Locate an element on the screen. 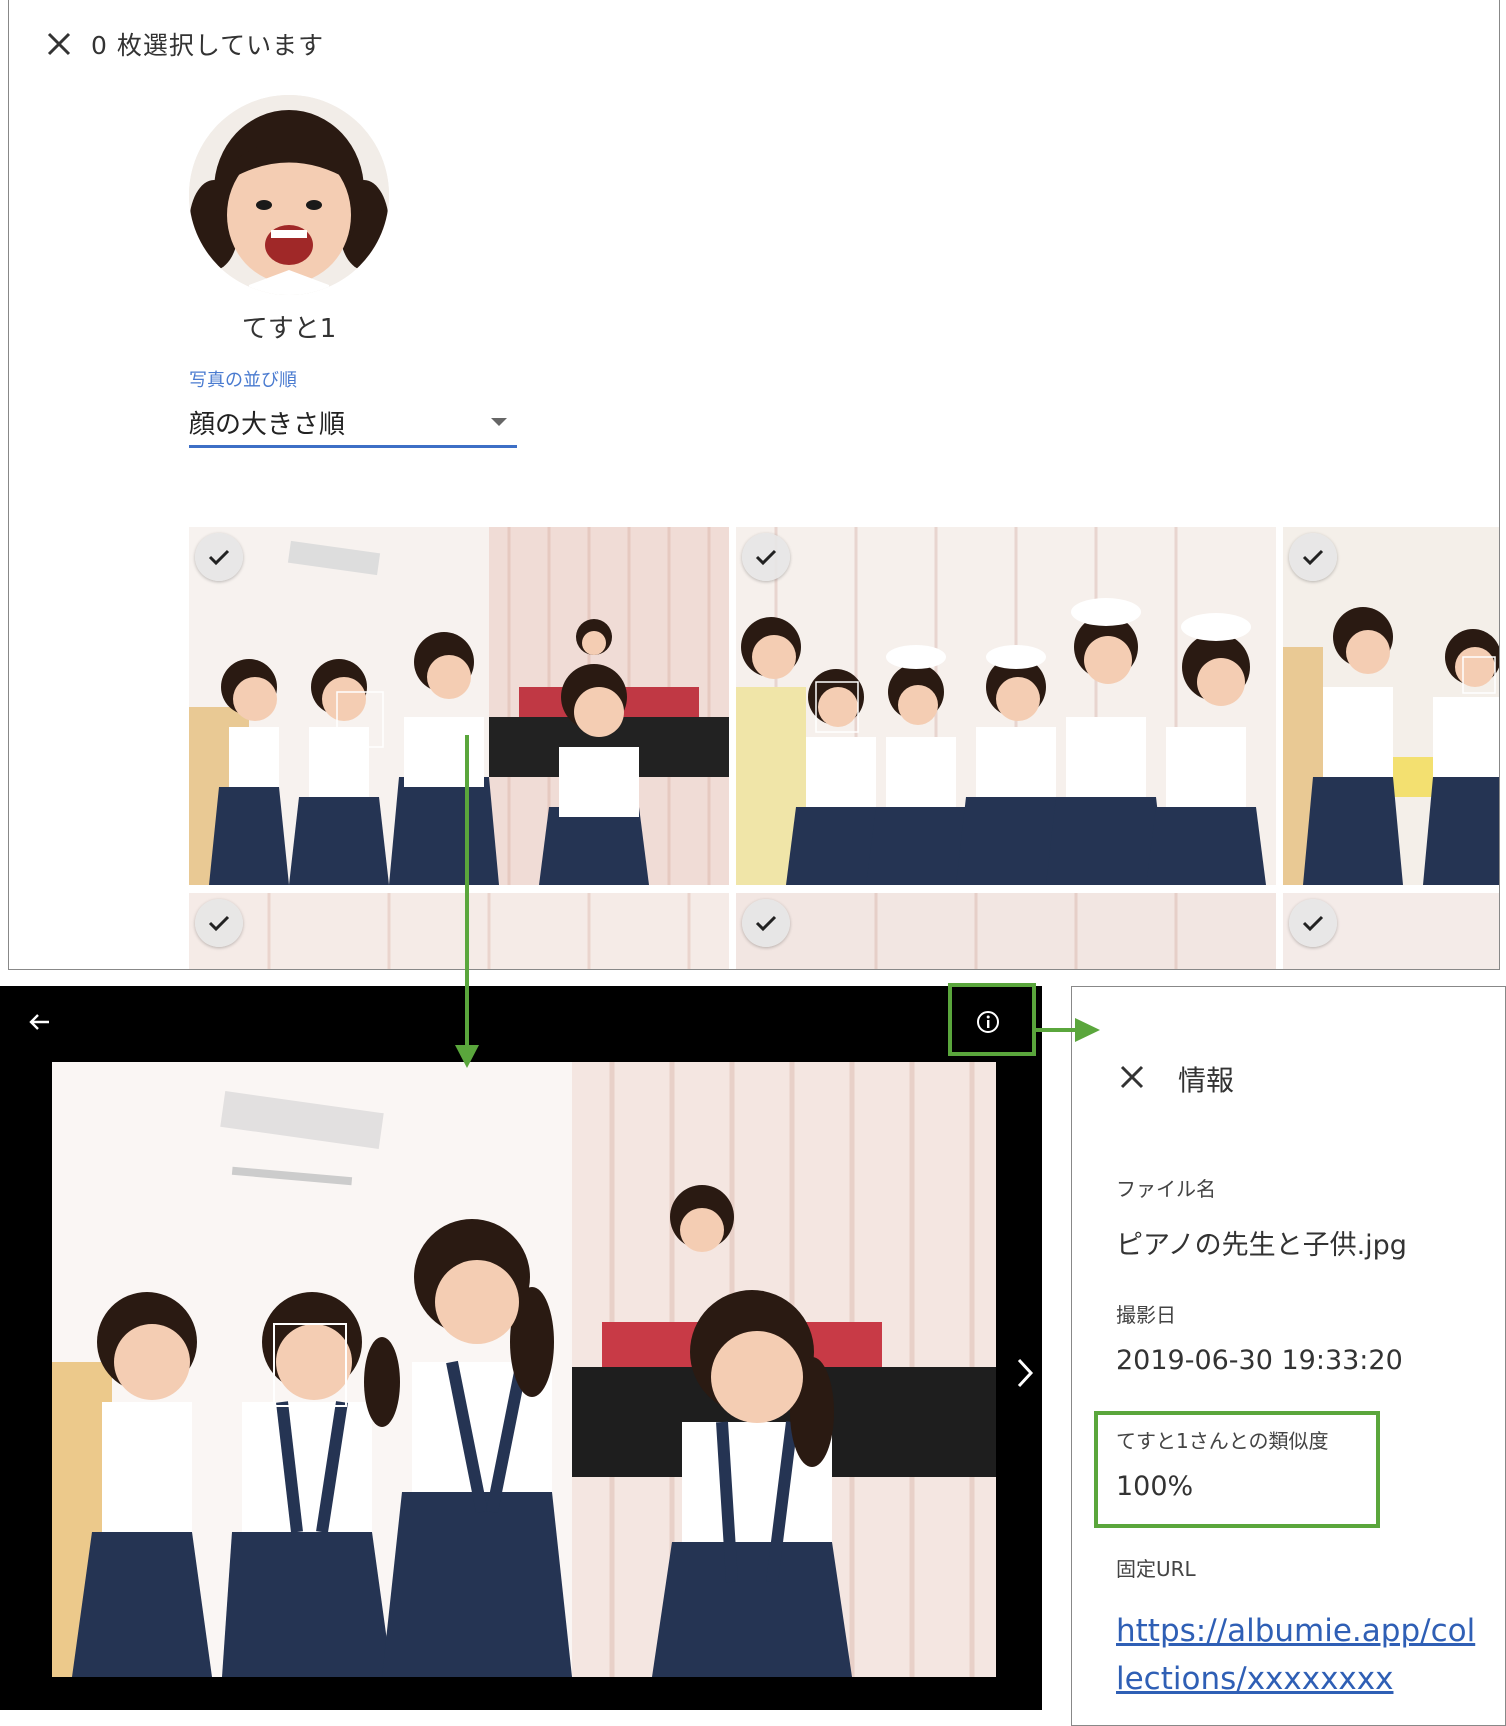  file-name-value: ピアノの先生と子供.jpg is located at coordinates (1261, 1245).